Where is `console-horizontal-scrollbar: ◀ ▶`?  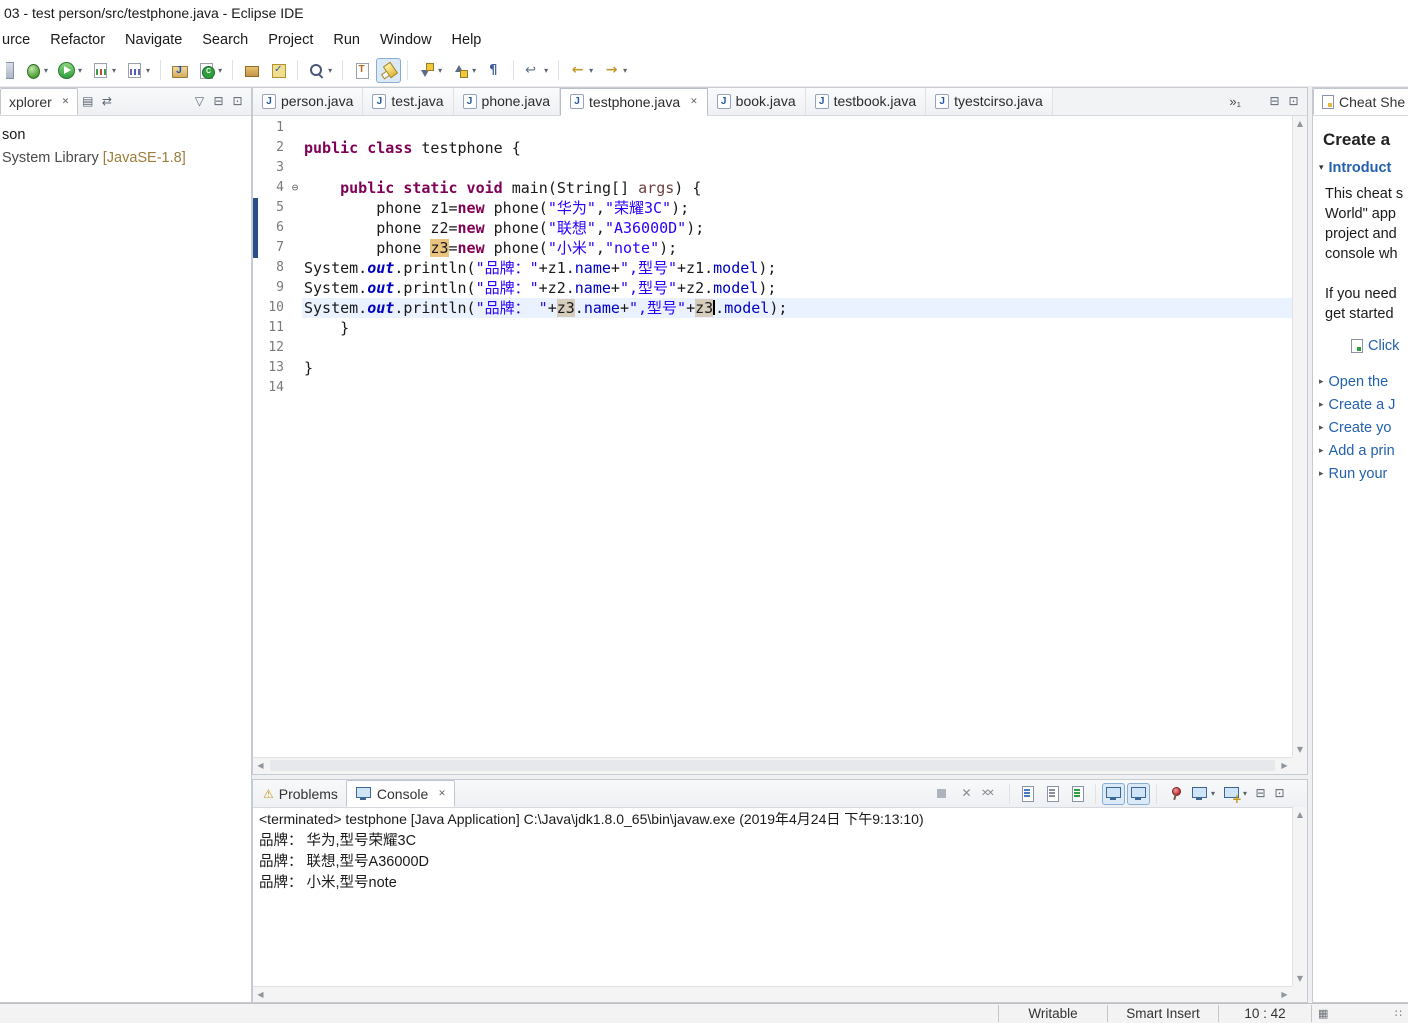 console-horizontal-scrollbar: ◀ ▶ is located at coordinates (772, 994).